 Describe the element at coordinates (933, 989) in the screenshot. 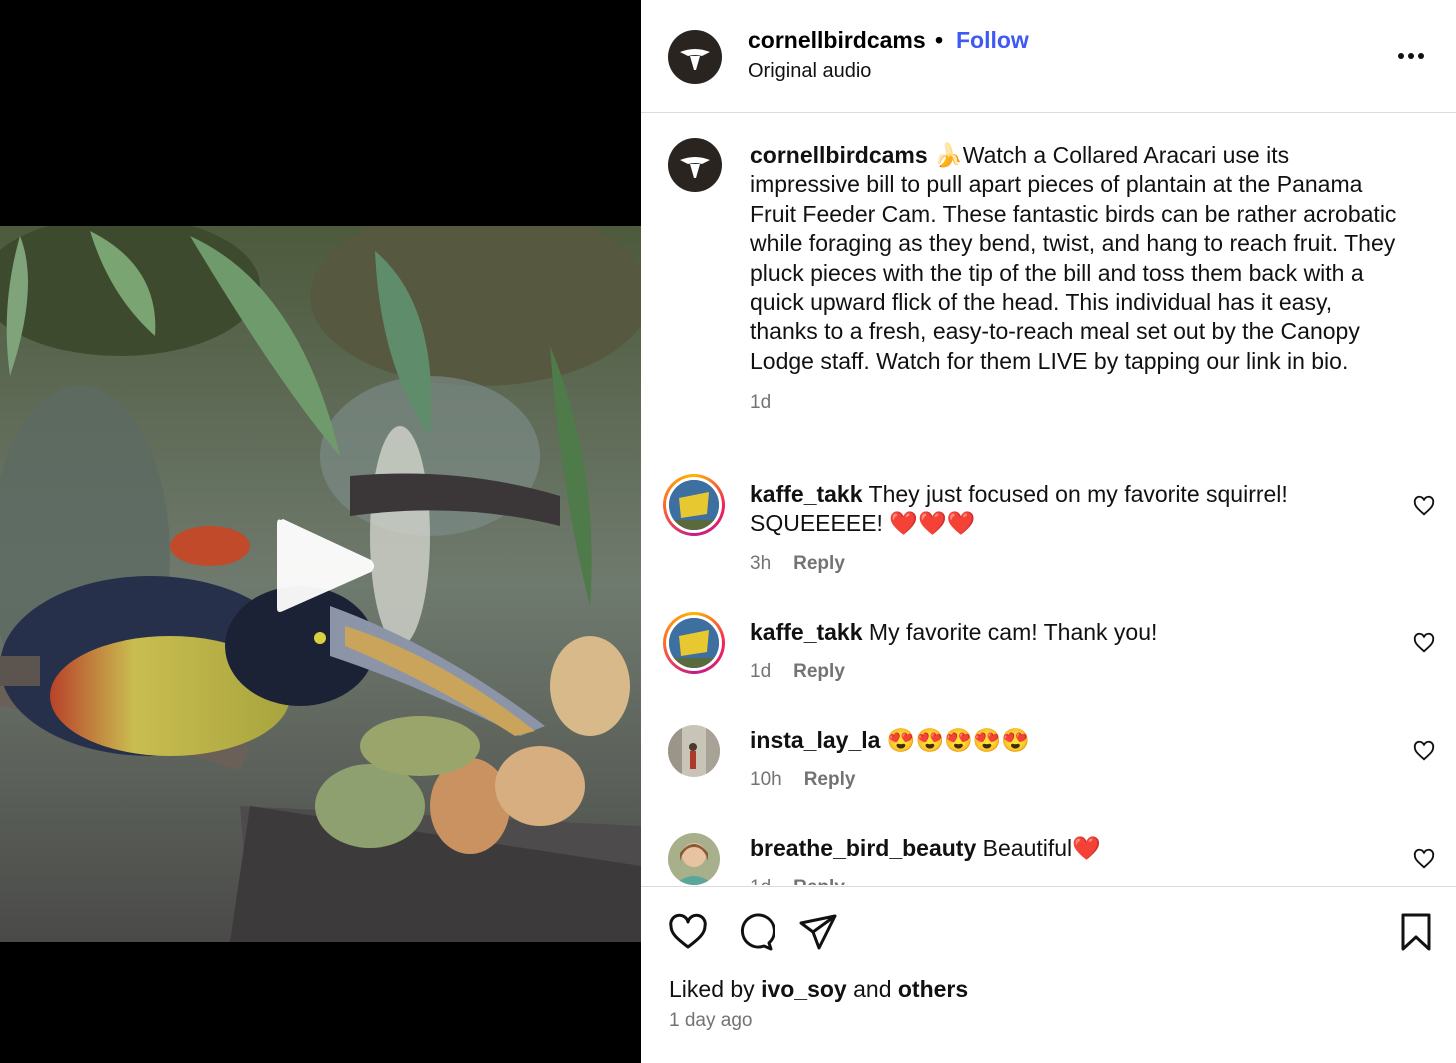

I see `liked-by-others: others` at that location.